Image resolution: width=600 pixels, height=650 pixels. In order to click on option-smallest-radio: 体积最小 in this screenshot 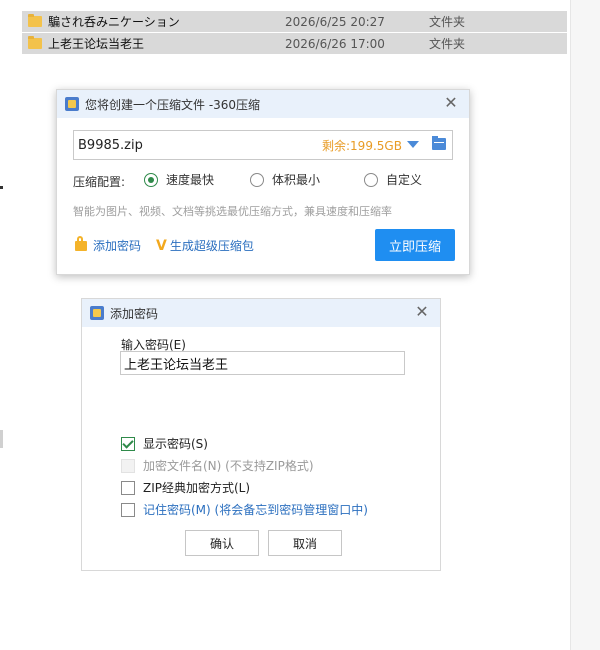, I will do `click(285, 179)`.